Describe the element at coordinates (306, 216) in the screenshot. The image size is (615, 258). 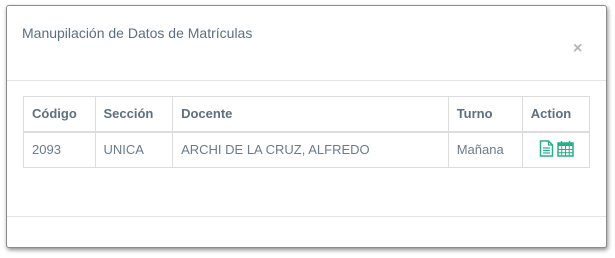
I see `footer-divider` at that location.